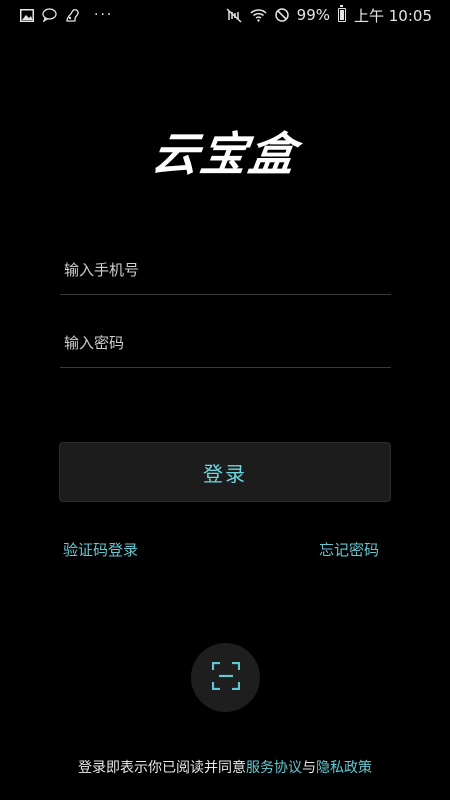  What do you see at coordinates (224, 154) in the screenshot?
I see `app-logo: 云宝盒` at bounding box center [224, 154].